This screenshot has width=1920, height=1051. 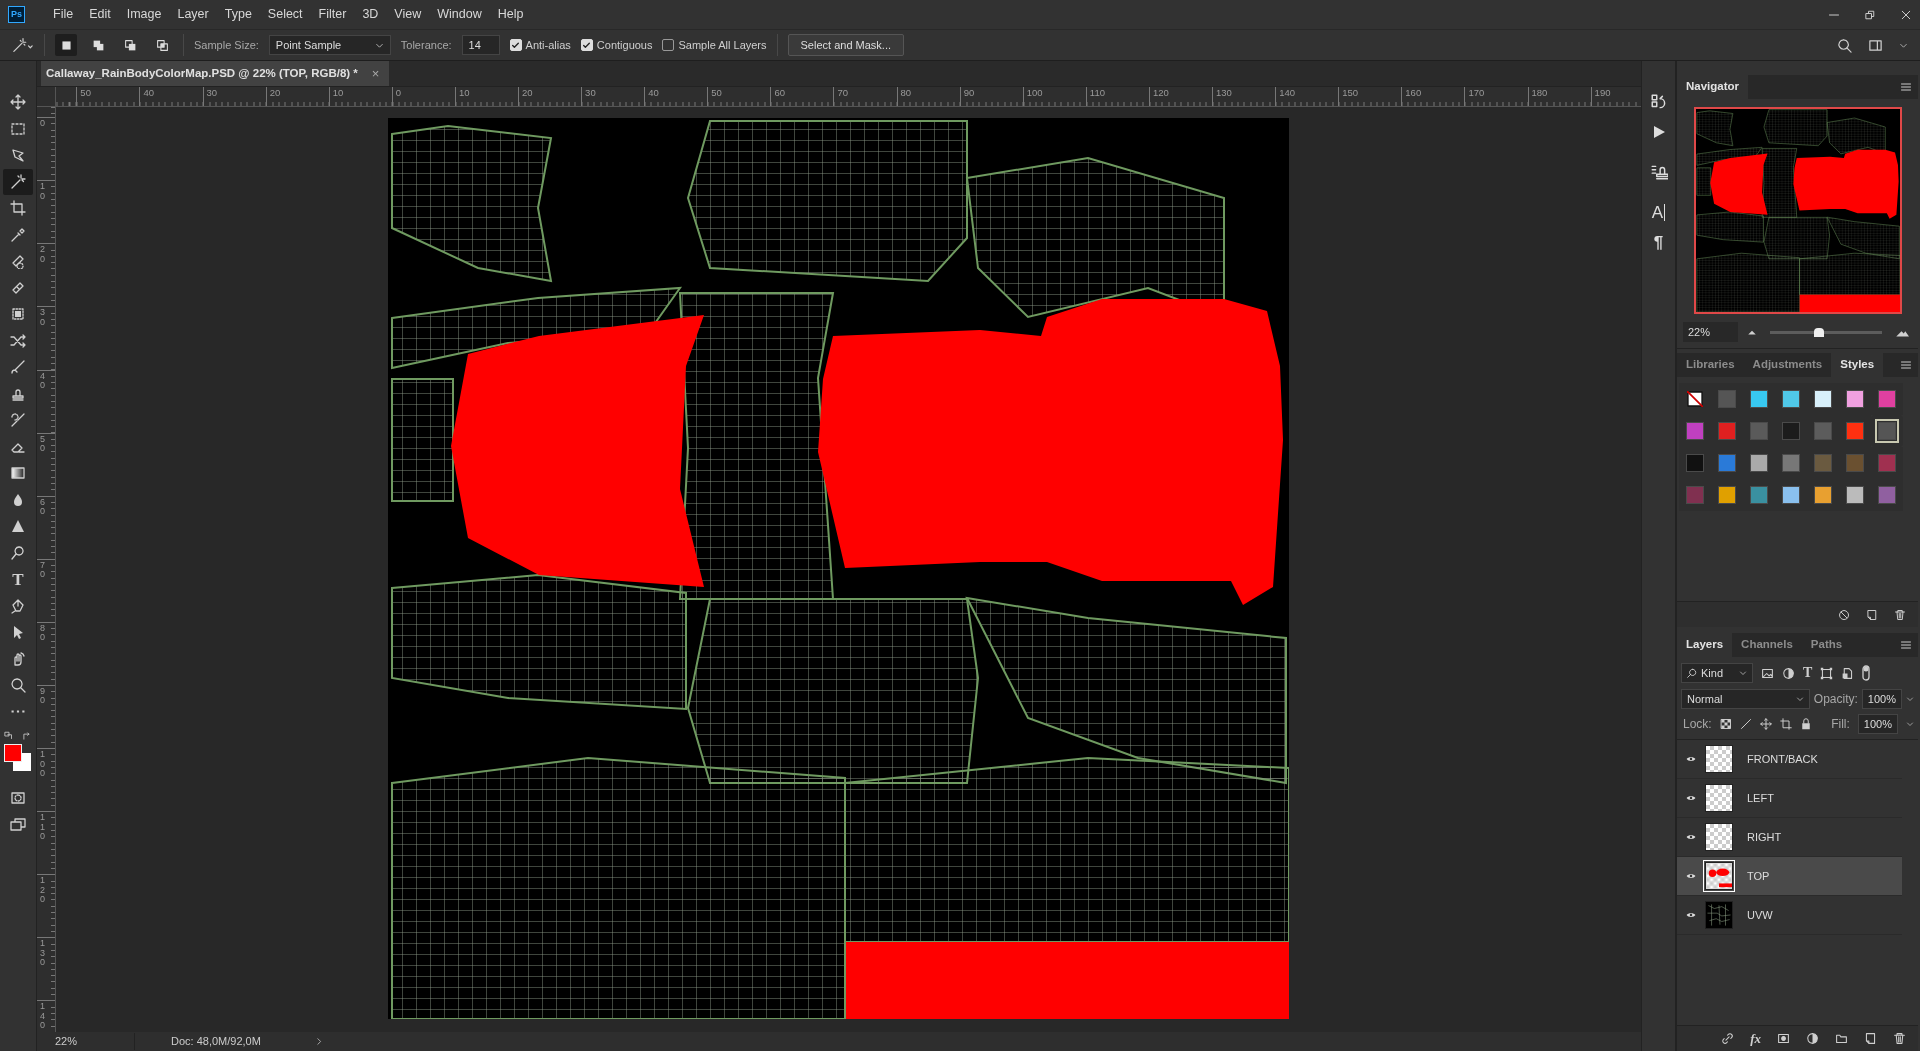 What do you see at coordinates (459, 14) in the screenshot?
I see `menu-item: Window` at bounding box center [459, 14].